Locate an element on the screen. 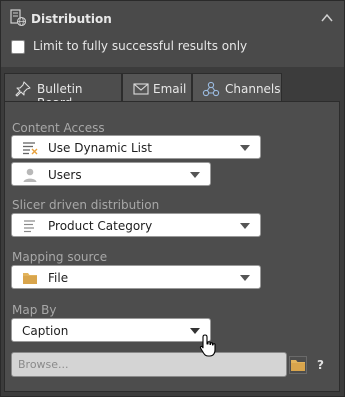 This screenshot has width=345, height=397. distribution-title: Distribution is located at coordinates (71, 19).